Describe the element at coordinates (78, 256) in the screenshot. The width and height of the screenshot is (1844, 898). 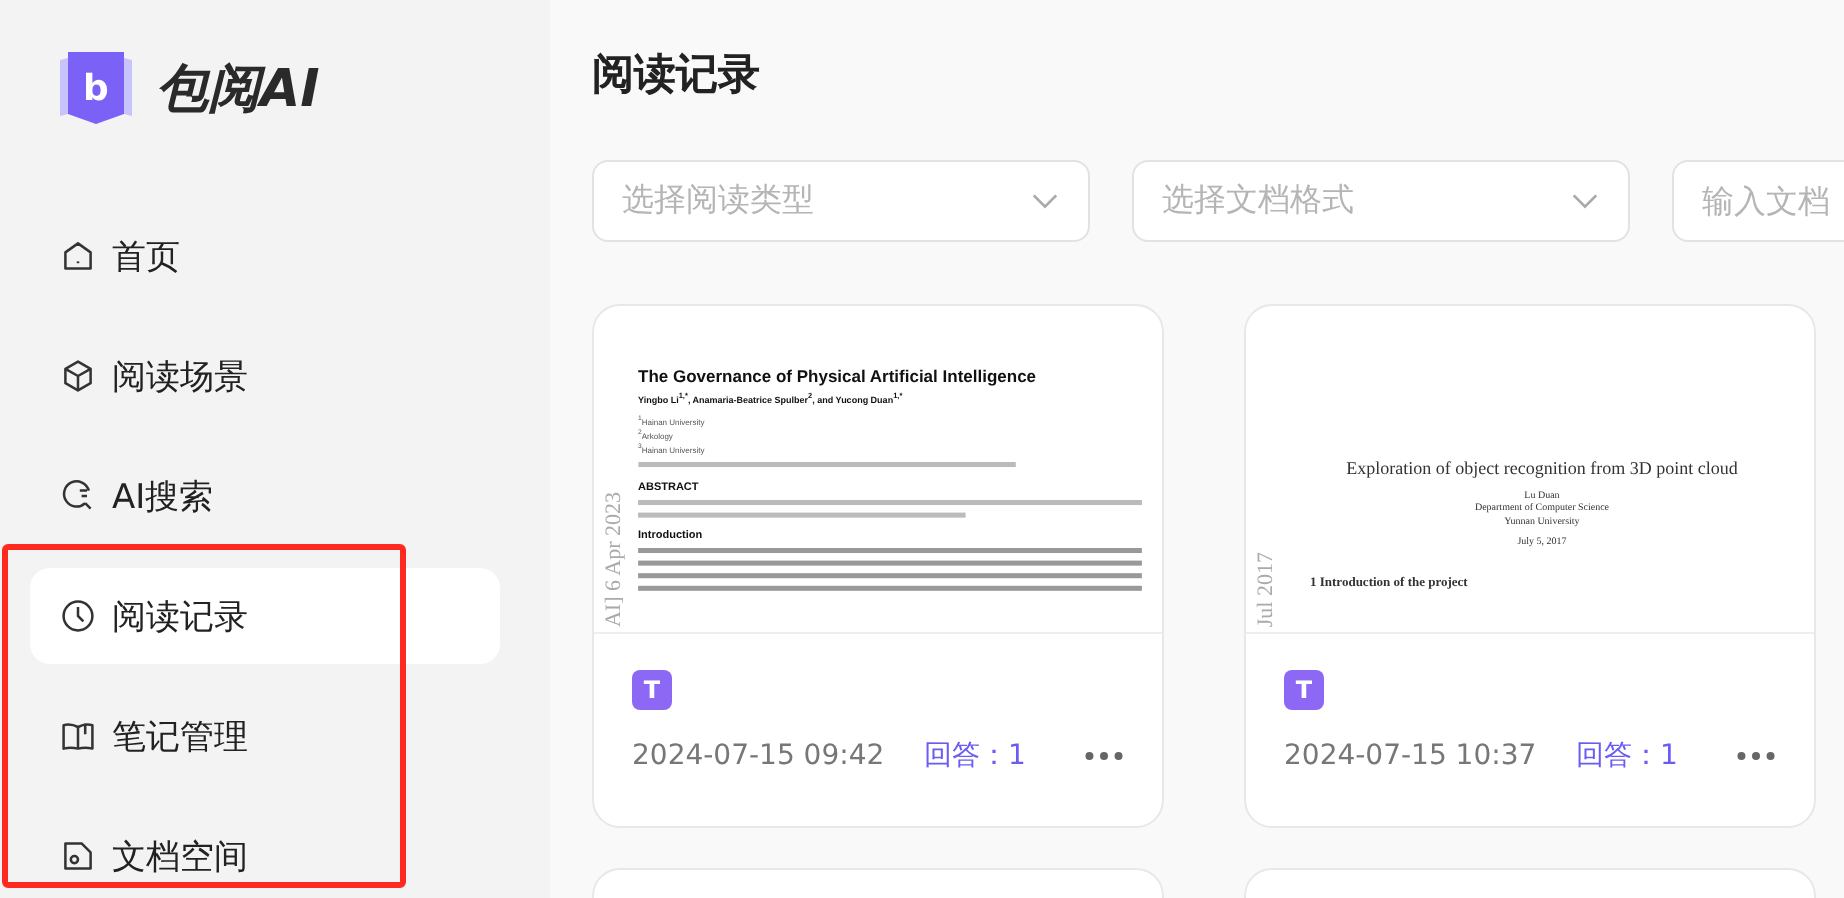
I see `home-icon` at that location.